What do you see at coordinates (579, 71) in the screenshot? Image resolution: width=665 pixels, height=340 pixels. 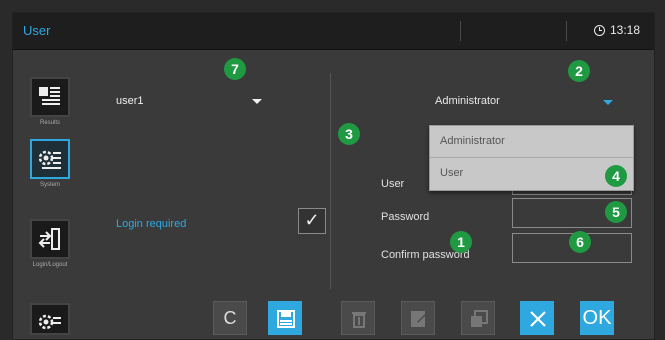 I see `annotation-badge-2: 2` at bounding box center [579, 71].